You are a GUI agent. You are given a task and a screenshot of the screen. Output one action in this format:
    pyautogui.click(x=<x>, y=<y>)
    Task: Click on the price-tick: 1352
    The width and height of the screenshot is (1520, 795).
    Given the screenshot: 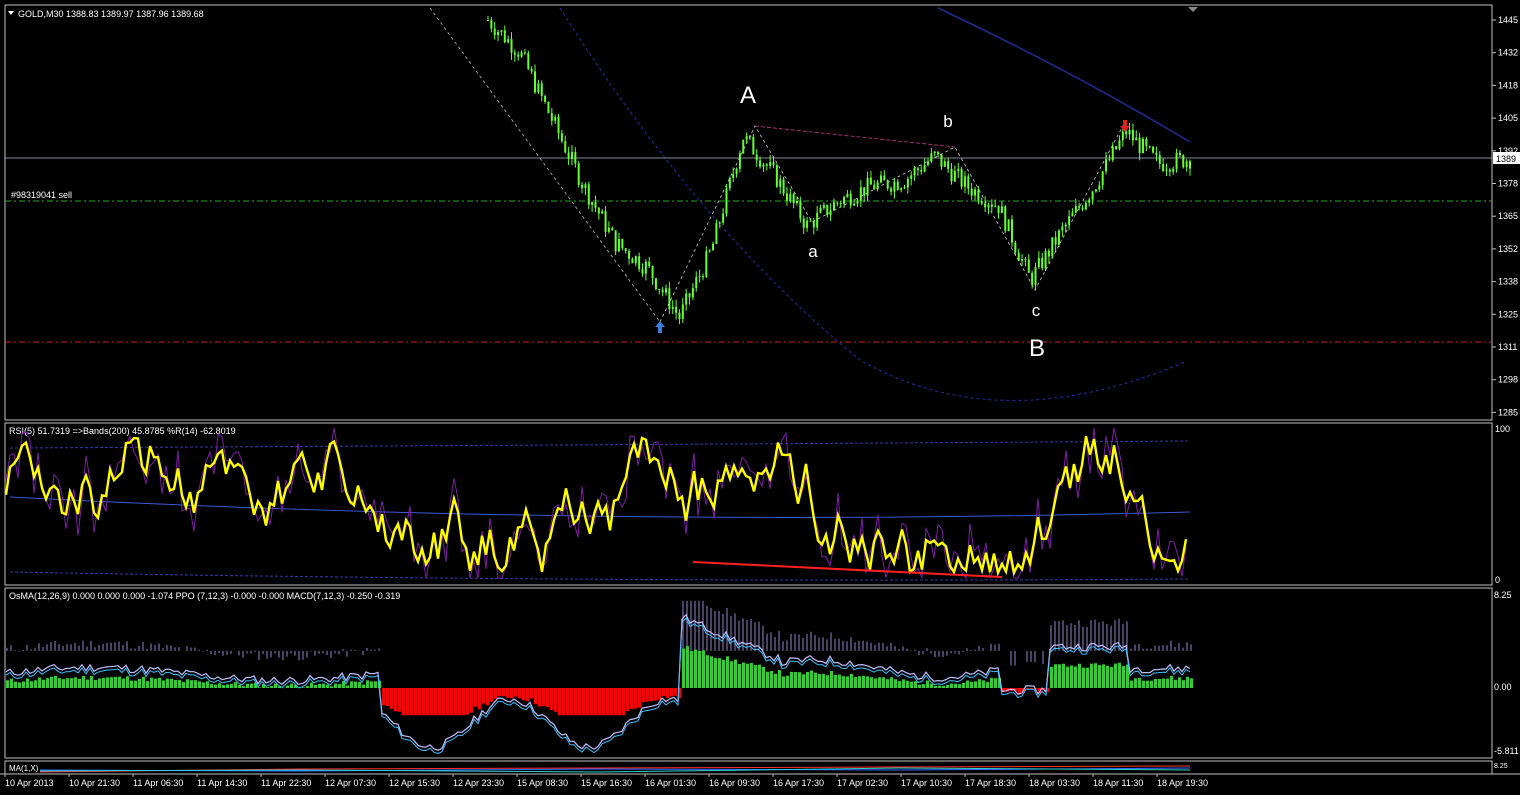 What is the action you would take?
    pyautogui.click(x=1508, y=249)
    